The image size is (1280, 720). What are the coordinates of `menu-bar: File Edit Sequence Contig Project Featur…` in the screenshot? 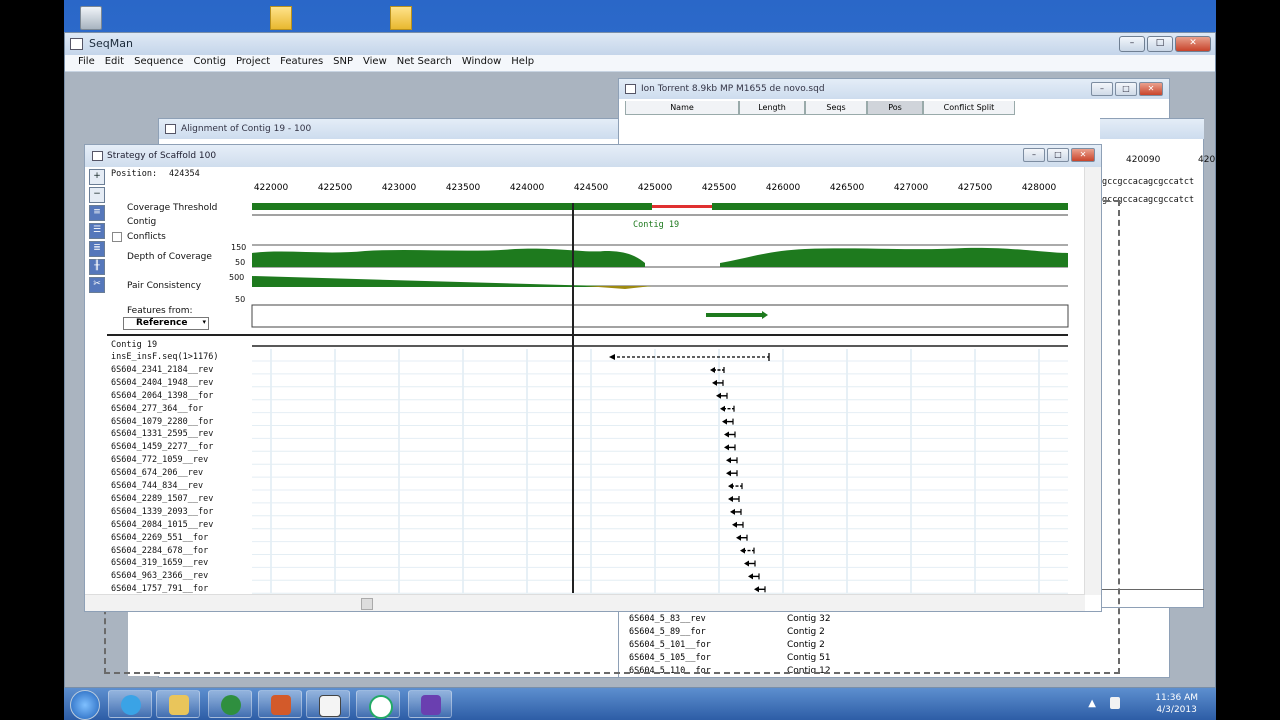 It's located at (640, 63).